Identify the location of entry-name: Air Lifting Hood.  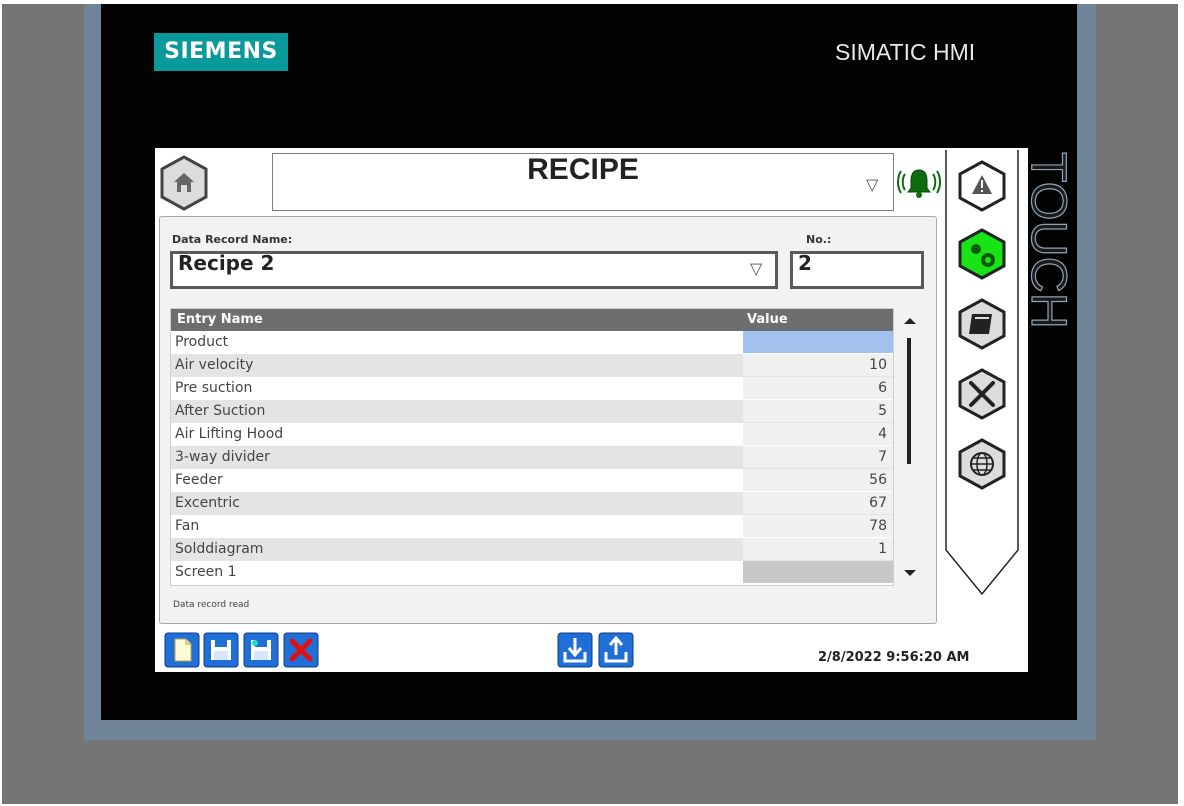
(229, 434).